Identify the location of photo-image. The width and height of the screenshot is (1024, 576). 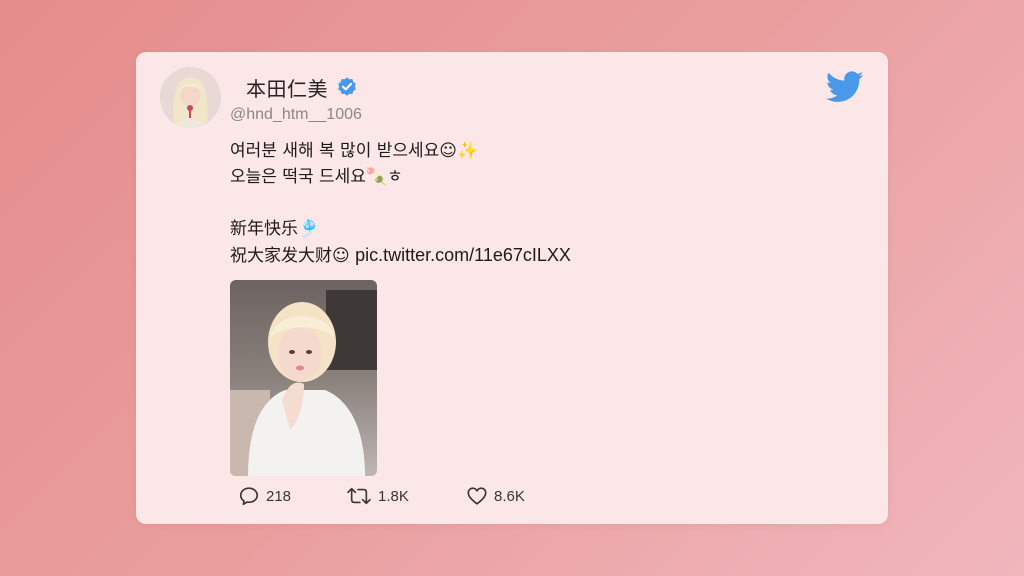
(303, 378).